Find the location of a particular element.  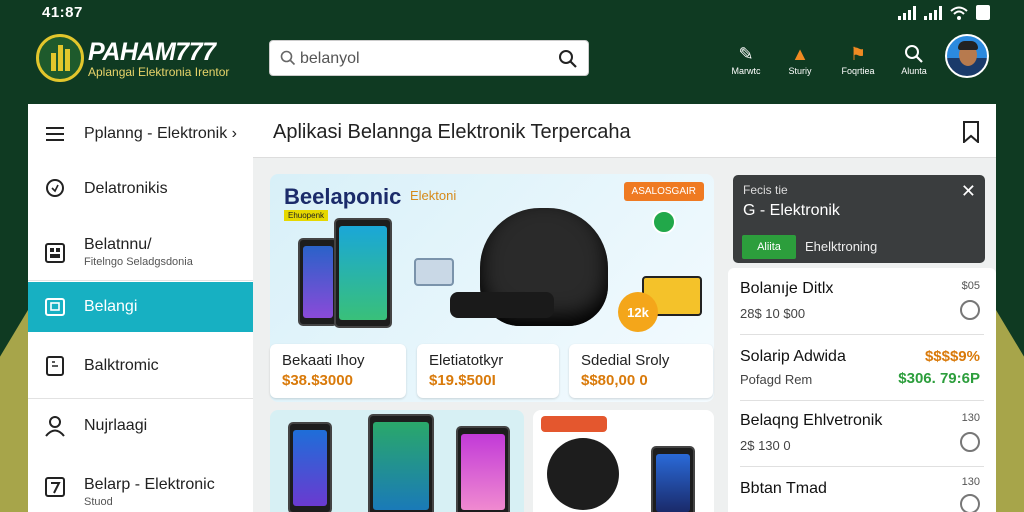

toast-title: Fecis tie is located at coordinates (765, 190).